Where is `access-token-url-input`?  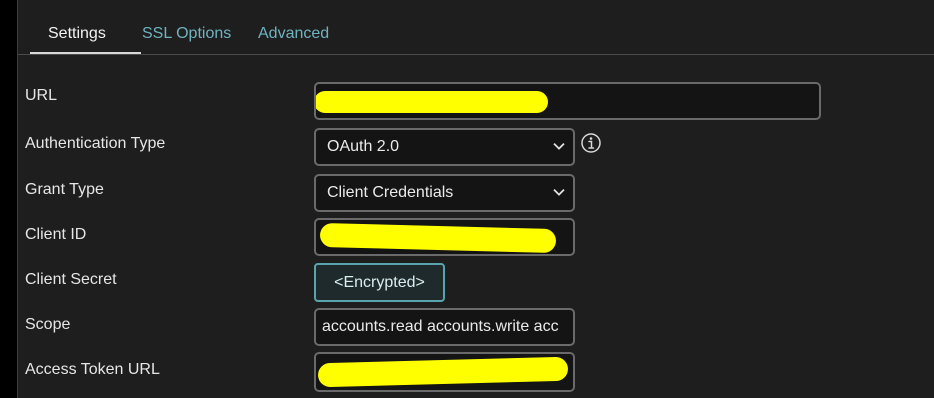
access-token-url-input is located at coordinates (444, 372).